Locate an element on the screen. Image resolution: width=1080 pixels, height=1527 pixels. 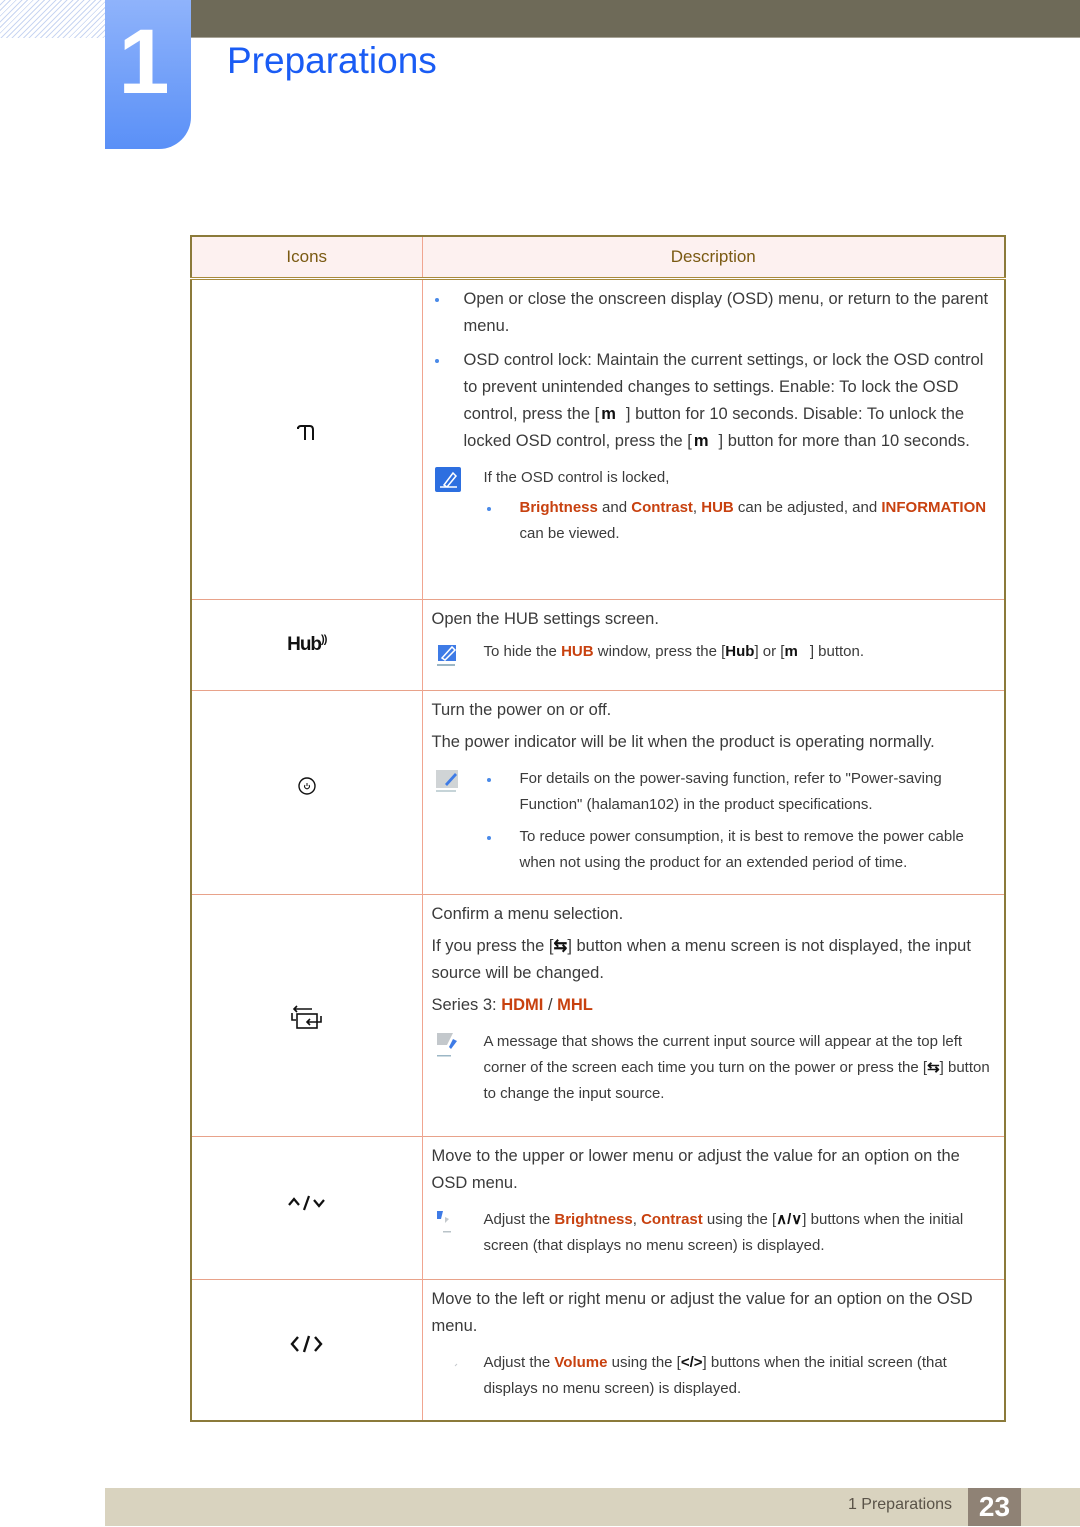
hub-icon: Hub)) is located at coordinates (307, 644).